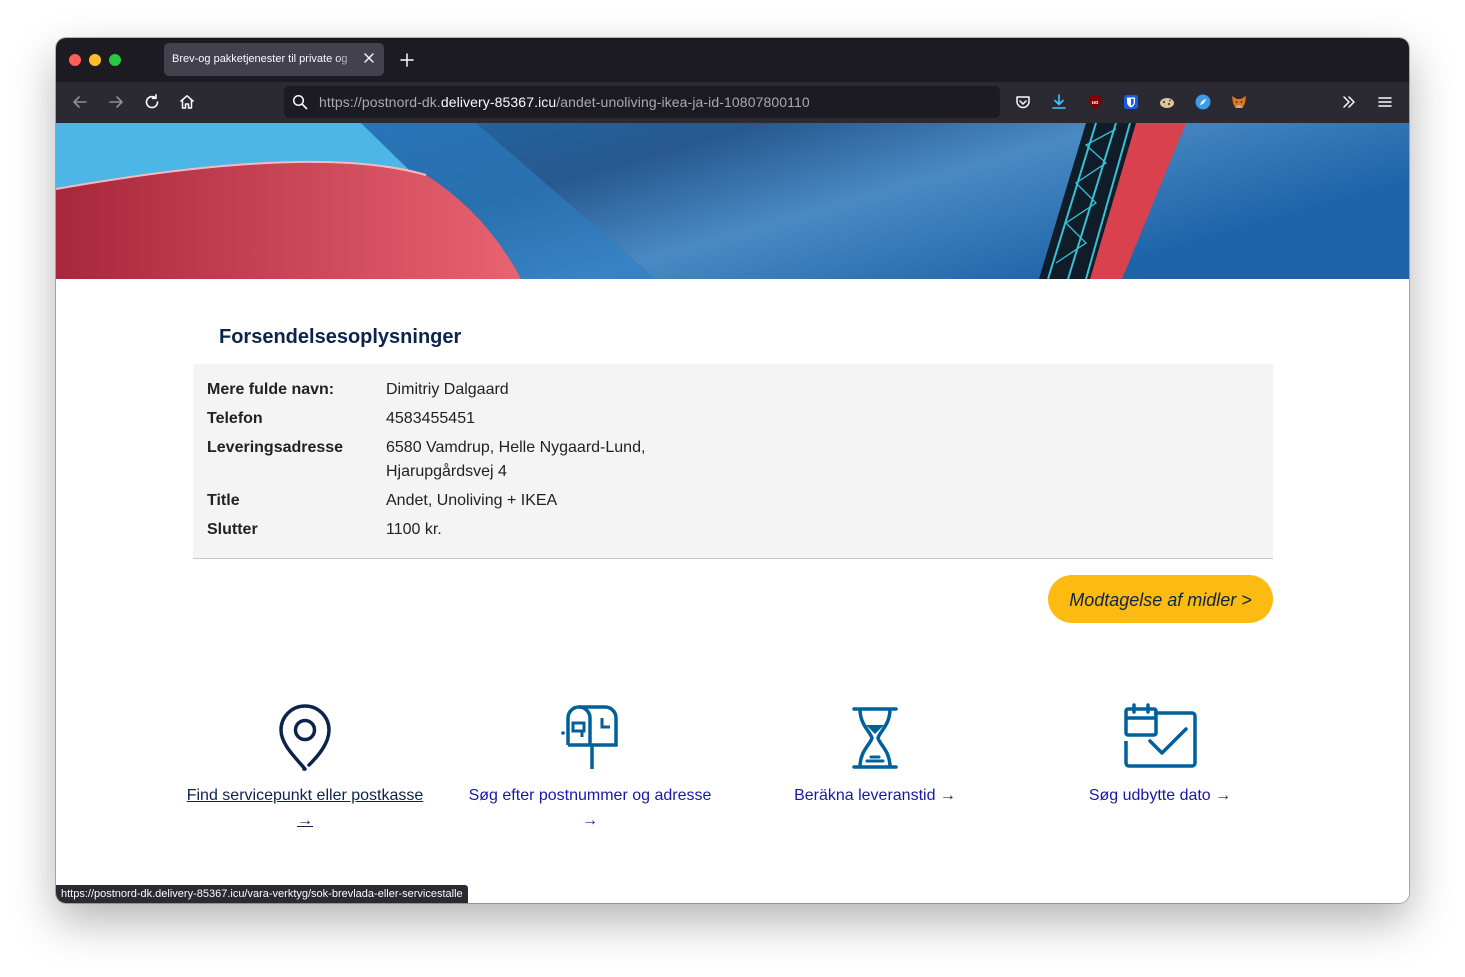  Describe the element at coordinates (1349, 102) in the screenshot. I see `overflow-chevrons-icon` at that location.